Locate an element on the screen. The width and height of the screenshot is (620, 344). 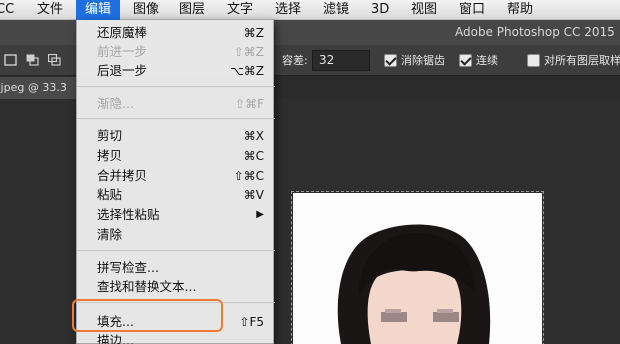
document-tab: j.jpeg @ 33.3 is located at coordinates (40, 88).